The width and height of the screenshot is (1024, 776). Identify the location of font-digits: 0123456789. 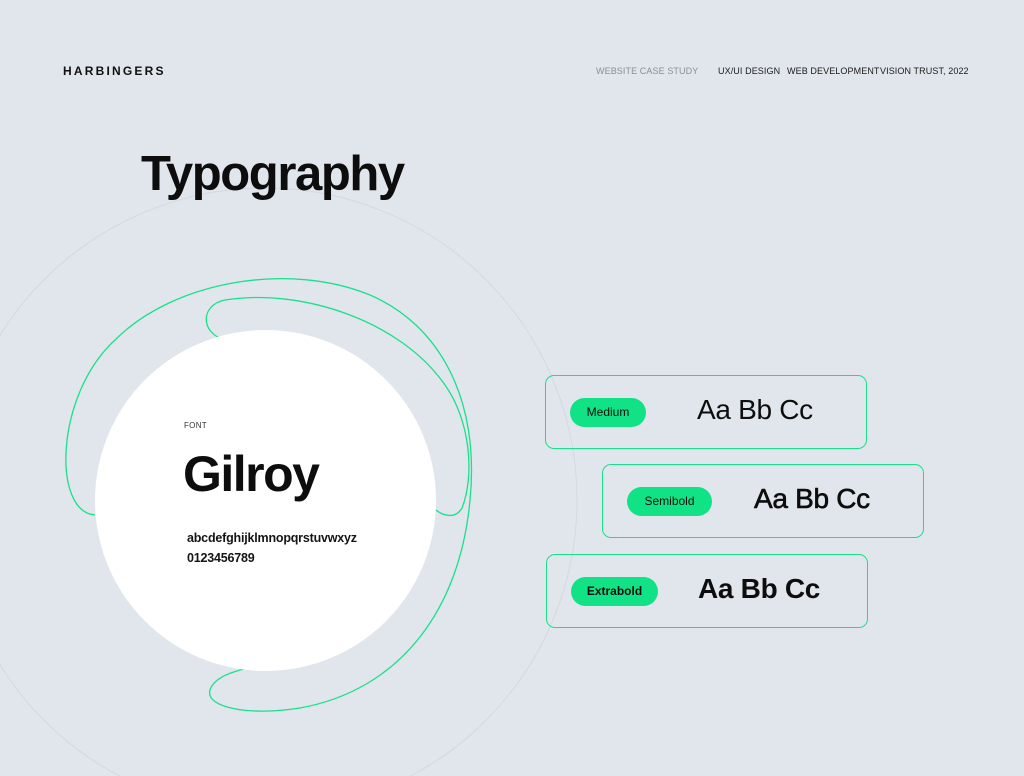
(221, 558).